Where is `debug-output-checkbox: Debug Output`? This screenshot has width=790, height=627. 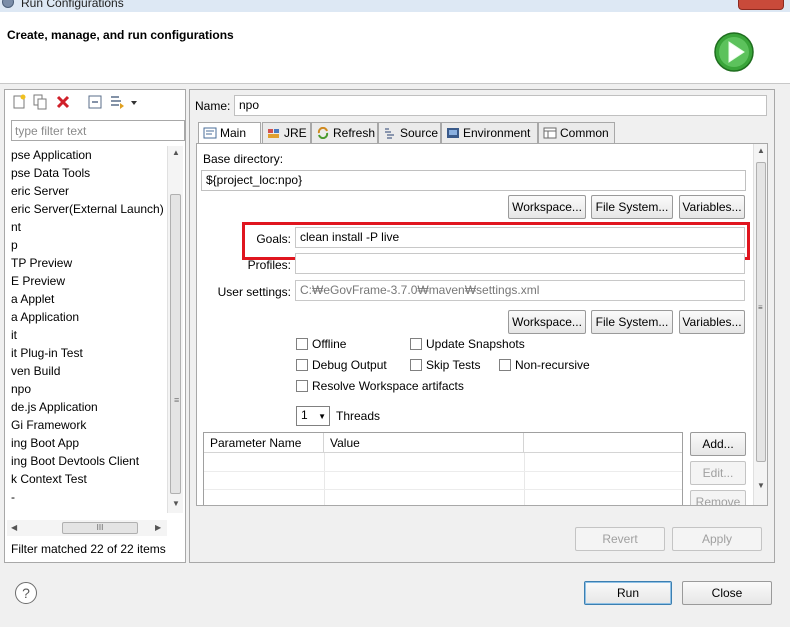
debug-output-checkbox: Debug Output is located at coordinates (341, 365).